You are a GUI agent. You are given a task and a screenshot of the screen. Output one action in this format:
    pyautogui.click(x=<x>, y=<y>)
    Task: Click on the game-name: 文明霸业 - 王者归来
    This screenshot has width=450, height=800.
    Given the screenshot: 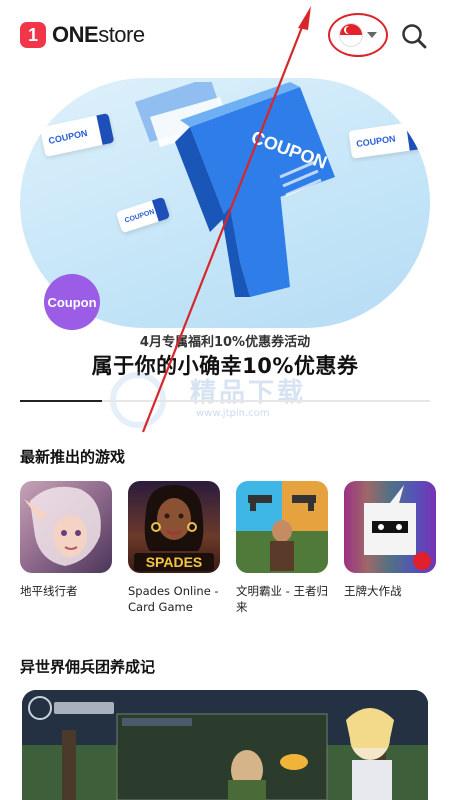 What is the action you would take?
    pyautogui.click(x=282, y=599)
    